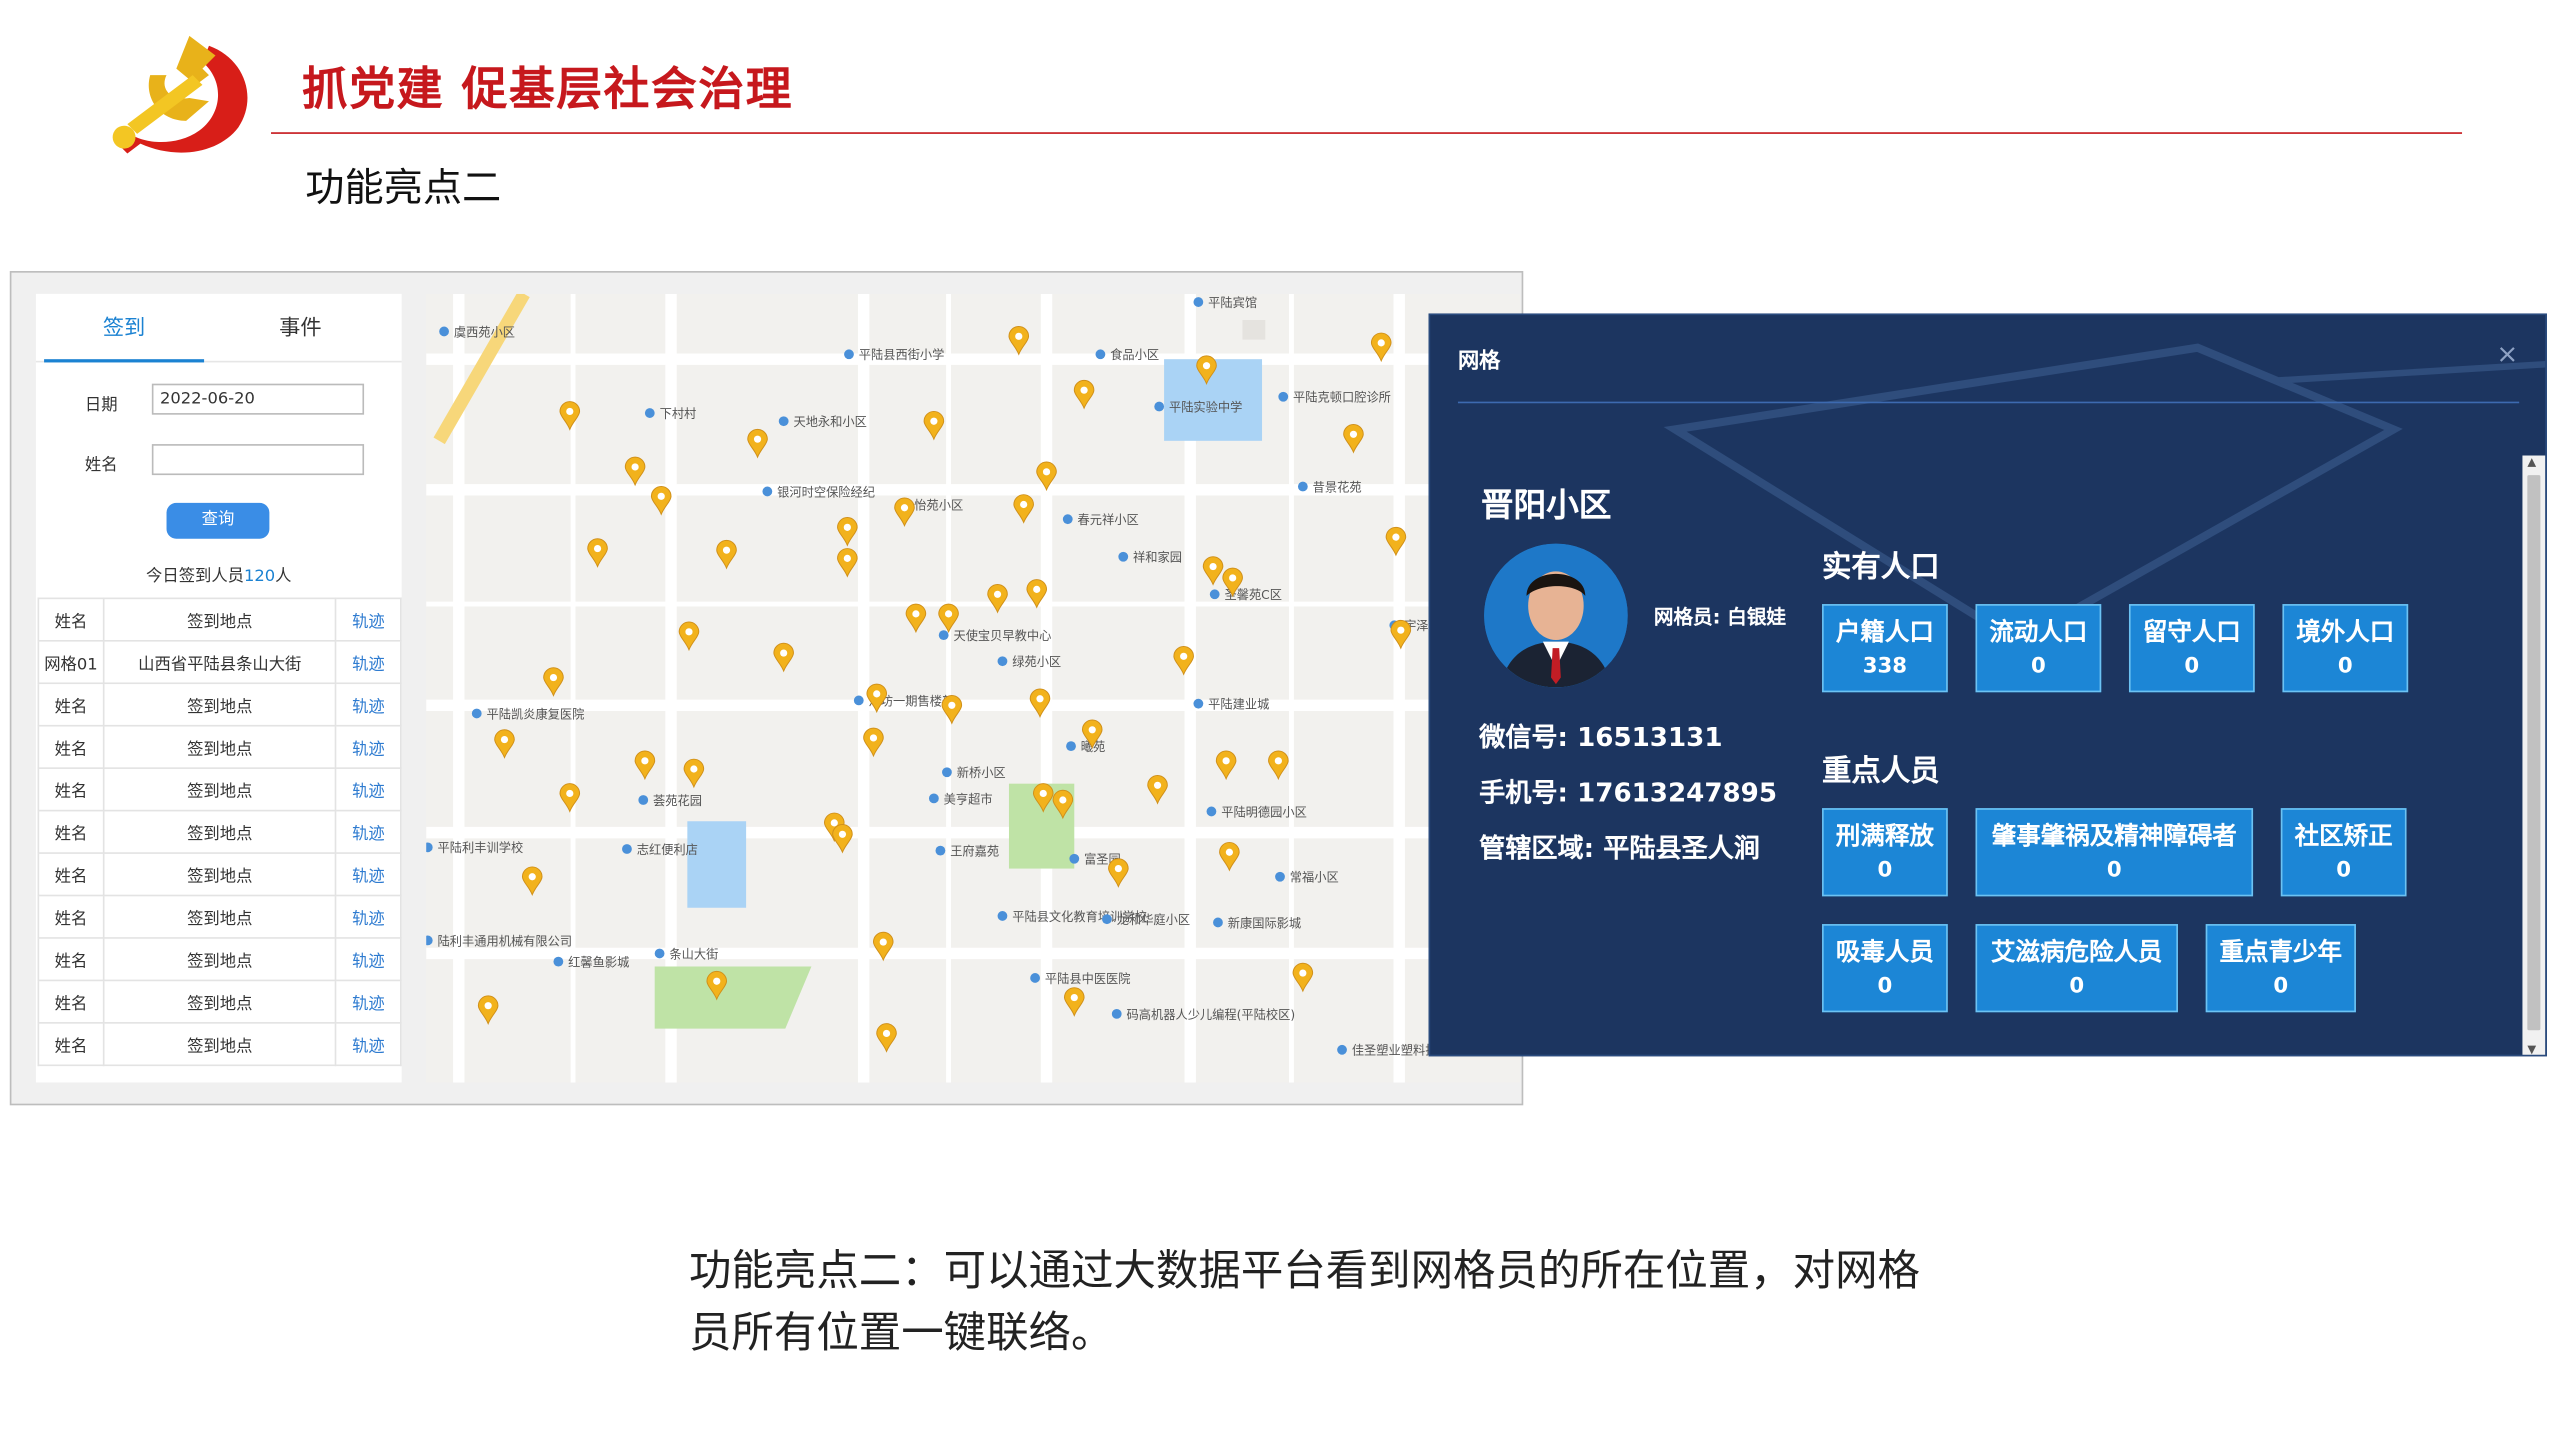 Image resolution: width=2560 pixels, height=1440 pixels. What do you see at coordinates (258, 399) in the screenshot?
I see `date-field: 2022-06-20` at bounding box center [258, 399].